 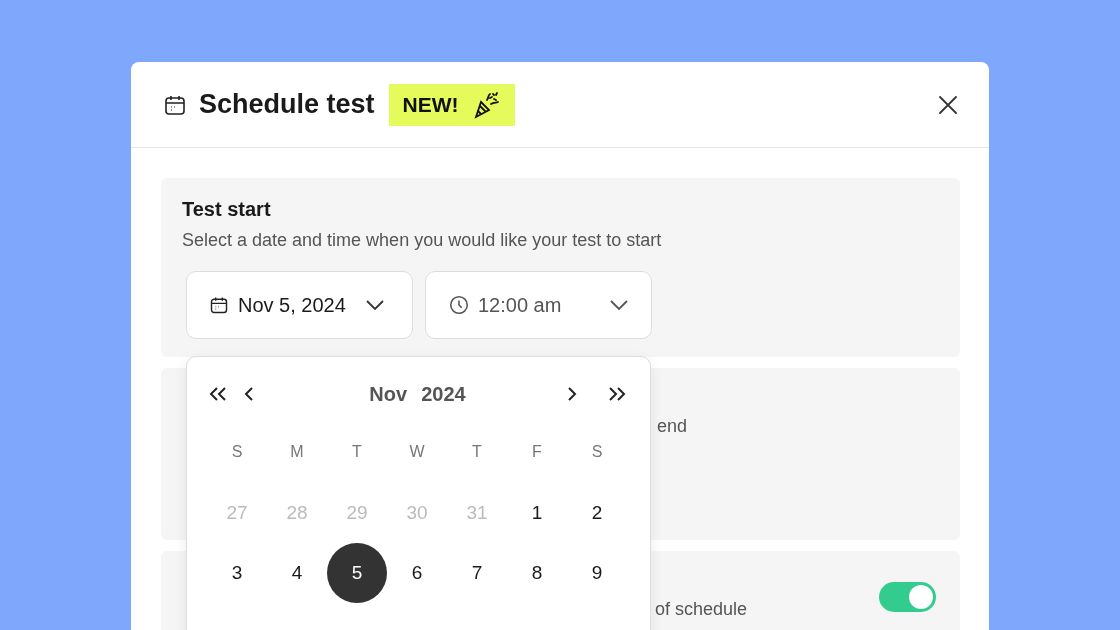 What do you see at coordinates (388, 394) in the screenshot?
I see `month-label: Nov` at bounding box center [388, 394].